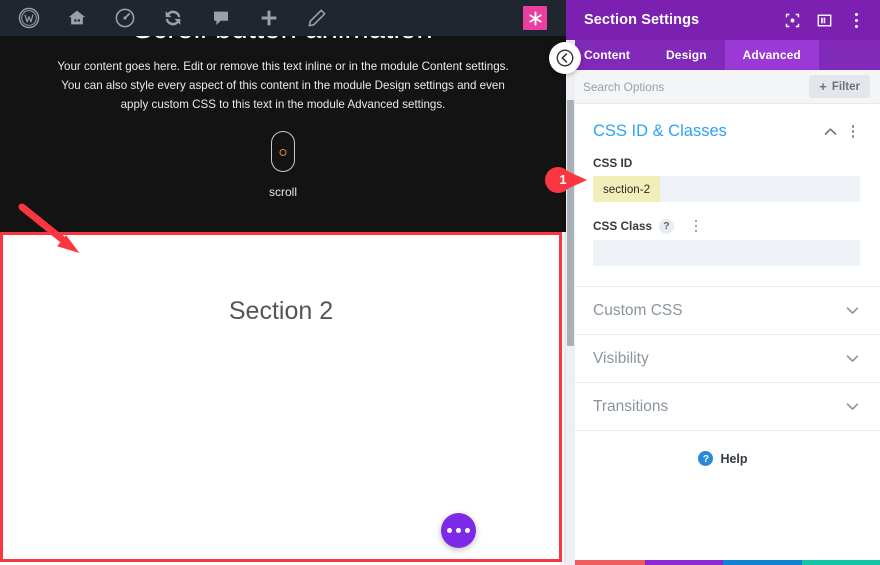 The height and width of the screenshot is (565, 880). What do you see at coordinates (726, 163) in the screenshot?
I see `css-id-field-label: CSS ID` at bounding box center [726, 163].